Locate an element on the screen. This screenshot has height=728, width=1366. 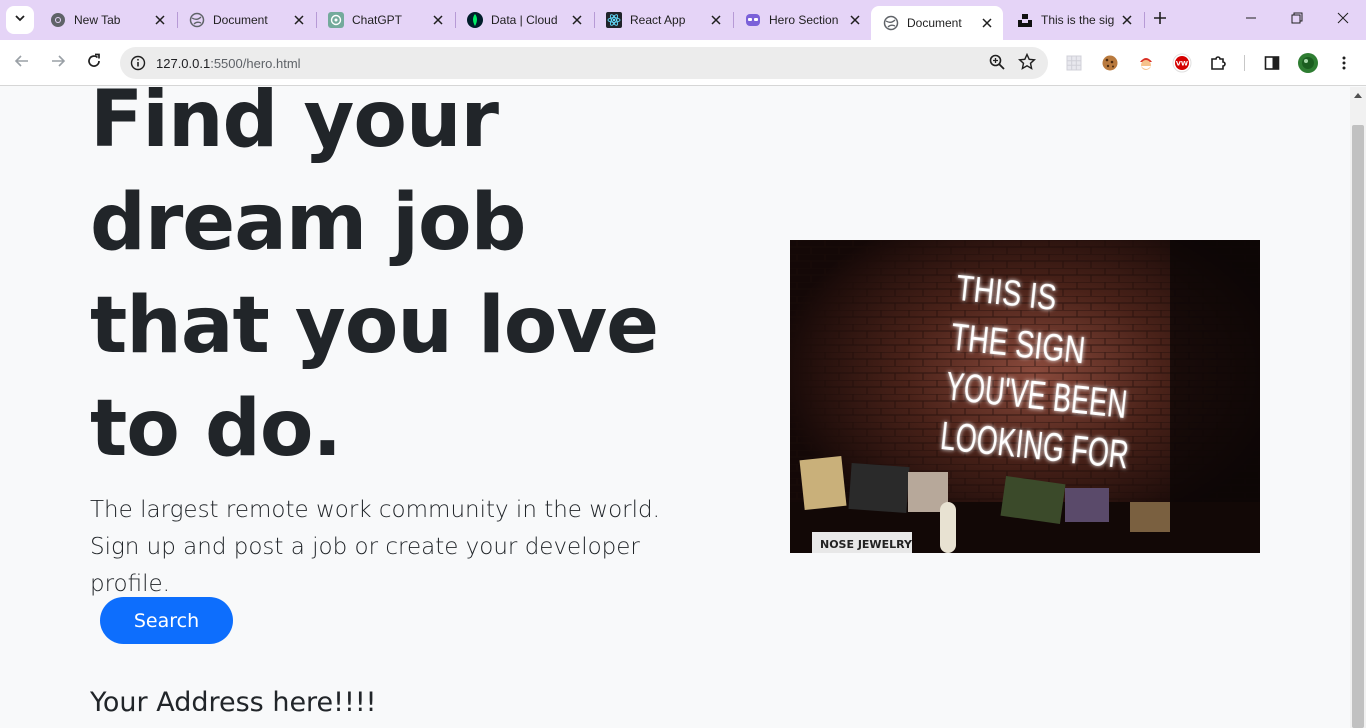
shop-sign-text: NOSE JEWELRY is located at coordinates (866, 544).